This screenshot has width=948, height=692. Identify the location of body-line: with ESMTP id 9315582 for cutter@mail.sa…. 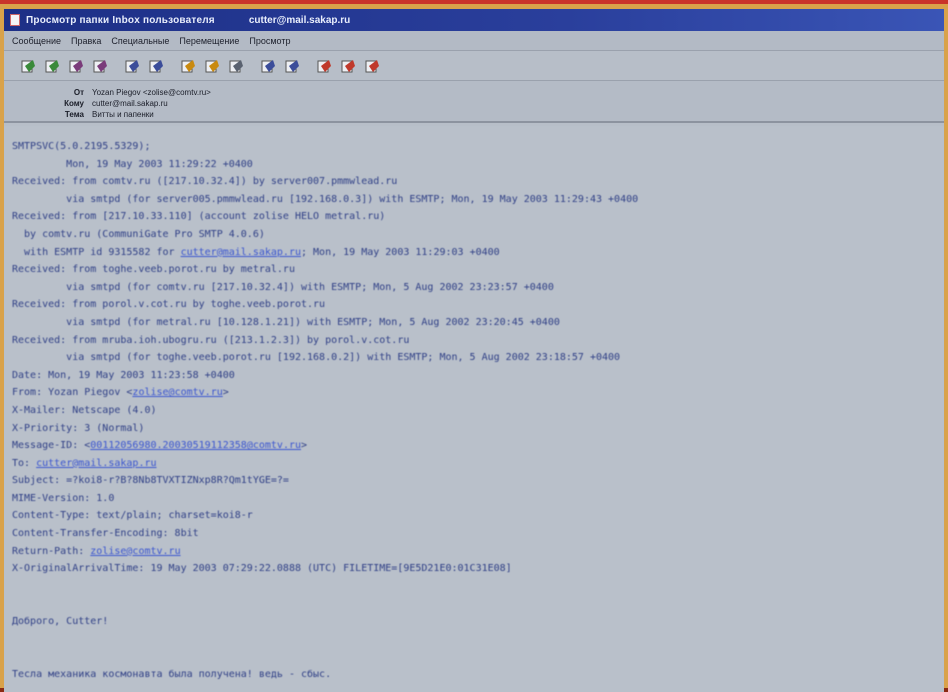
(478, 253).